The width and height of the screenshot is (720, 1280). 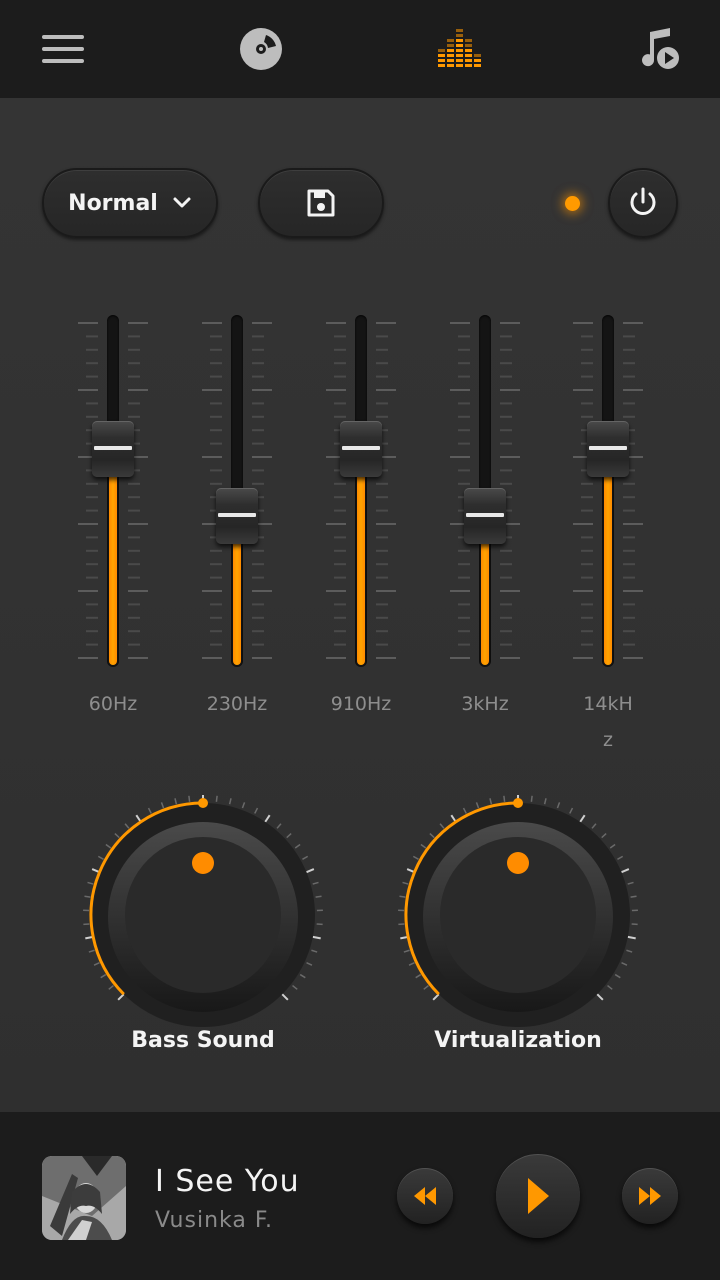 What do you see at coordinates (214, 1220) in the screenshot?
I see `song-artist: Vusinka F.` at bounding box center [214, 1220].